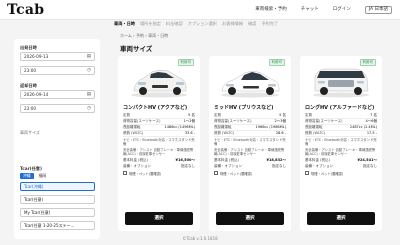 The image size is (400, 245). What do you see at coordinates (200, 10) in the screenshot?
I see `header: Tcab 車両検索・予約 チャット ログイン JA 日本語` at bounding box center [200, 10].